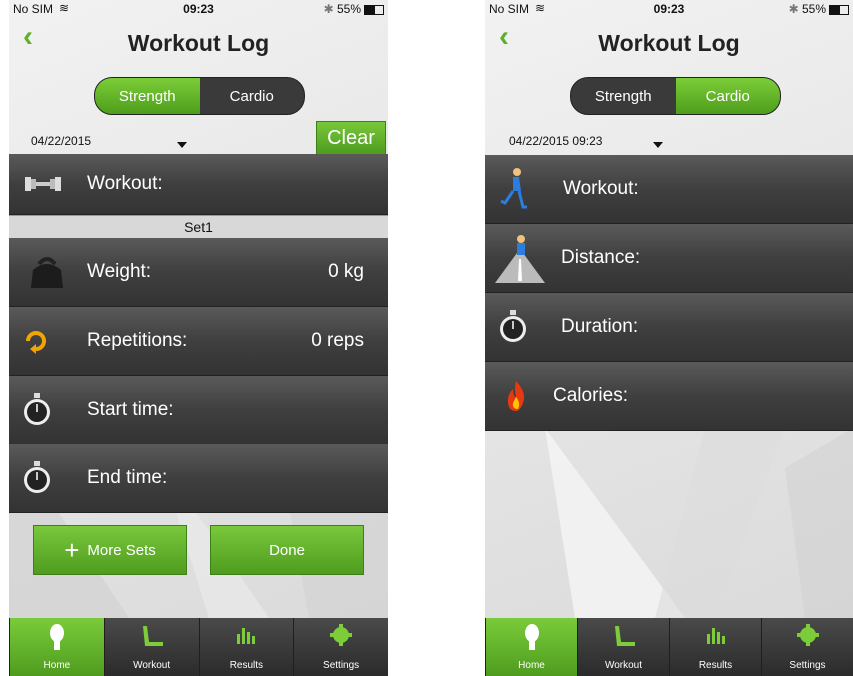 This screenshot has width=853, height=676. Describe the element at coordinates (61, 141) in the screenshot. I see `date-selector: 04/22/2015` at that location.